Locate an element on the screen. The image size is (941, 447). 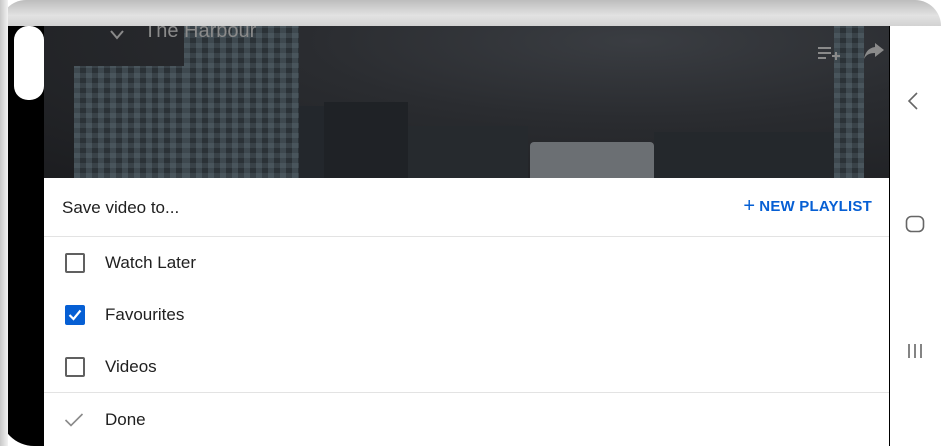
playlist-item-label: Watch Later is located at coordinates (151, 262).